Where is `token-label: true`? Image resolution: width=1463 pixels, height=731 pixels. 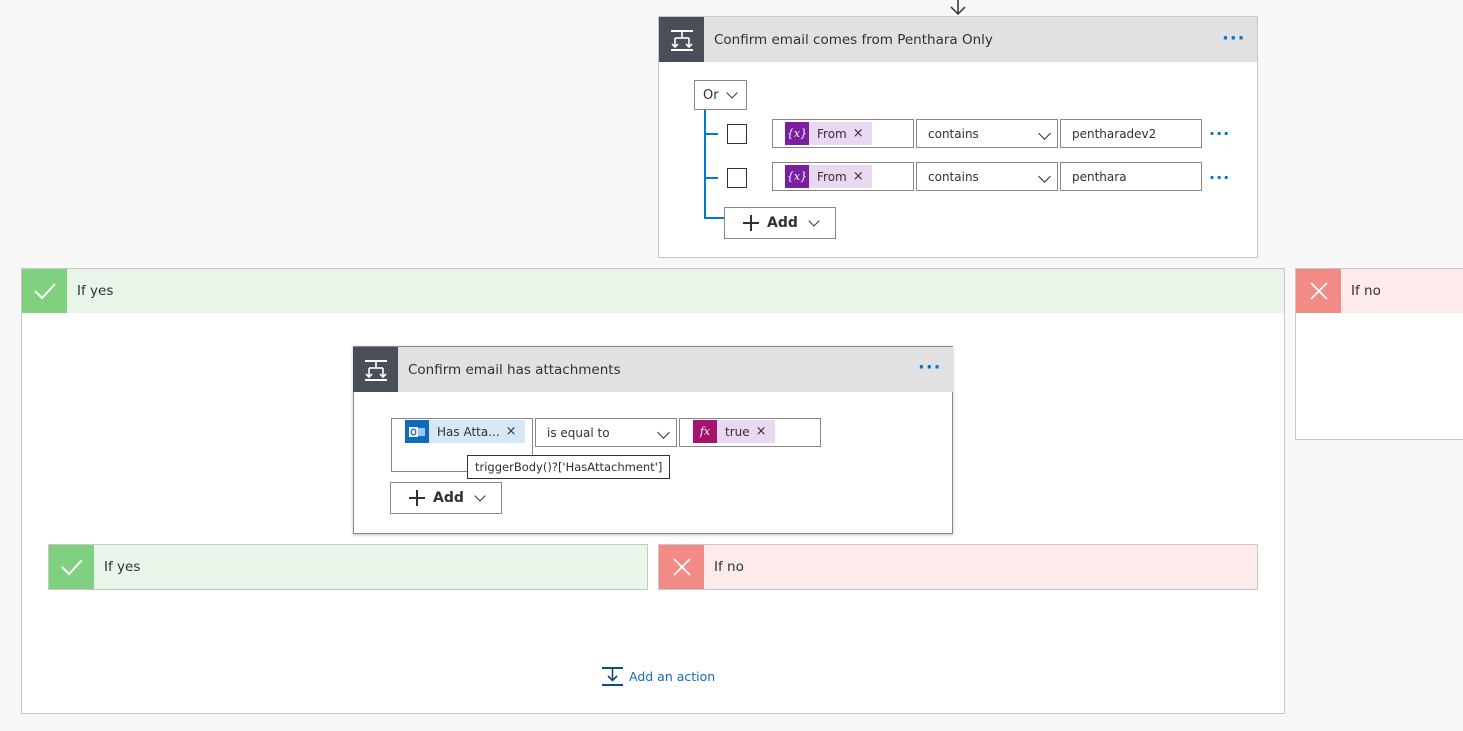
token-label: true is located at coordinates (737, 431).